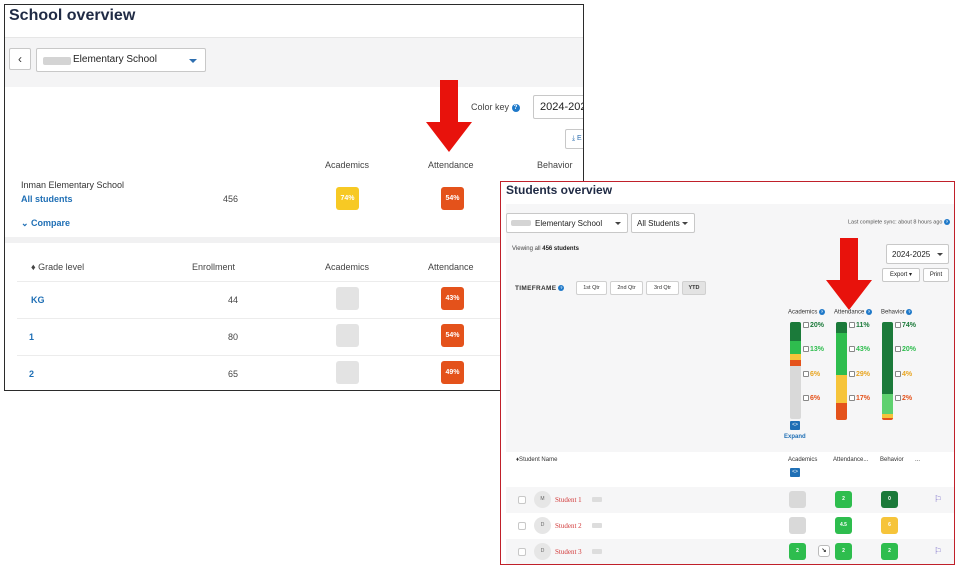  What do you see at coordinates (452, 298) in the screenshot?
I see `grade-attendance-badge: 43%` at bounding box center [452, 298].